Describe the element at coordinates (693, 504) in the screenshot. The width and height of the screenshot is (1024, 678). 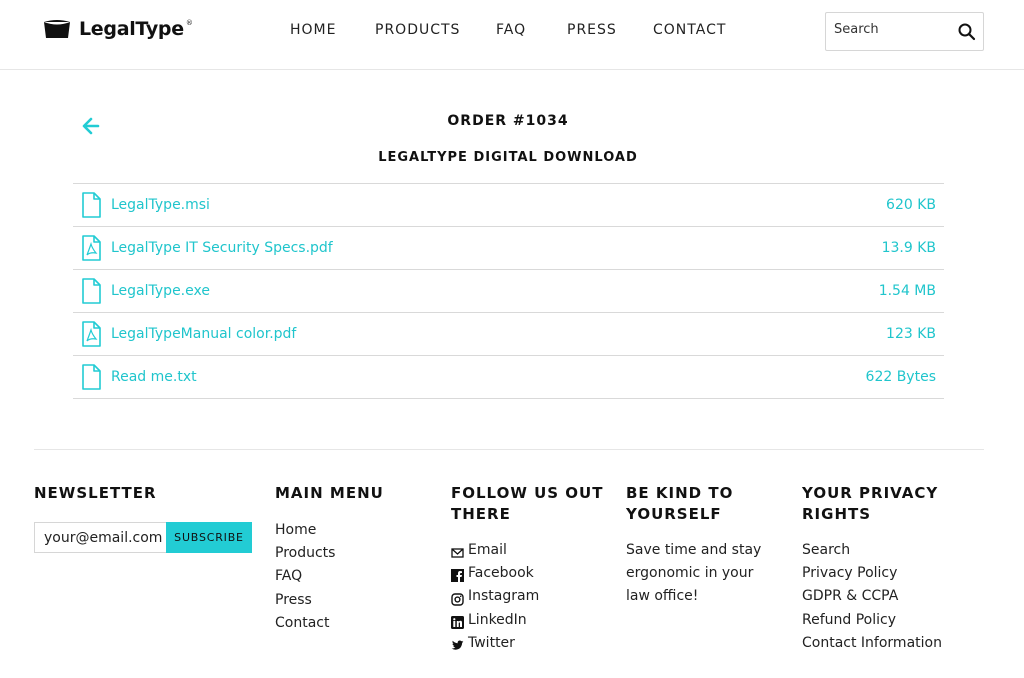
I see `kind-heading: BE KIND TO YOURSELF` at that location.